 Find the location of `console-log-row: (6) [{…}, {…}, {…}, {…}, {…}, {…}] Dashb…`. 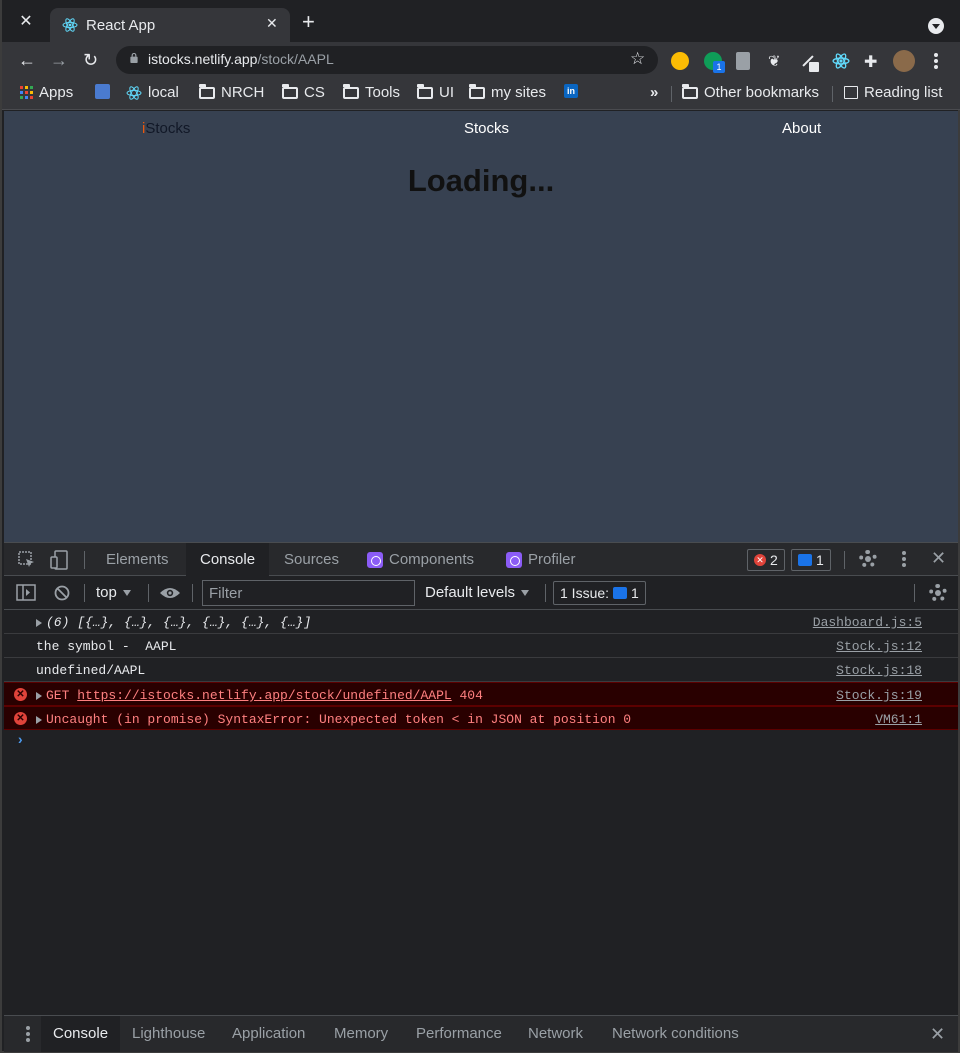

console-log-row: (6) [{…}, {…}, {…}, {…}, {…}, {…}] Dashb… is located at coordinates (481, 622).